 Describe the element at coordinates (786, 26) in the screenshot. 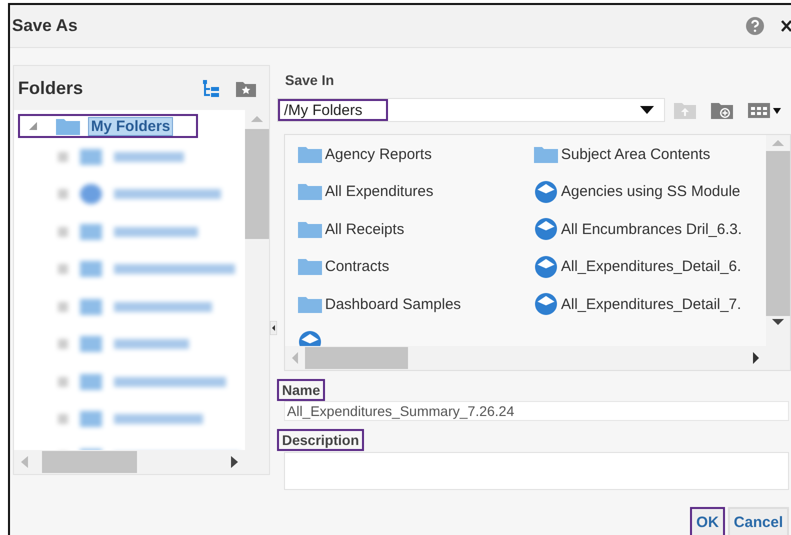

I see `close-icon` at that location.